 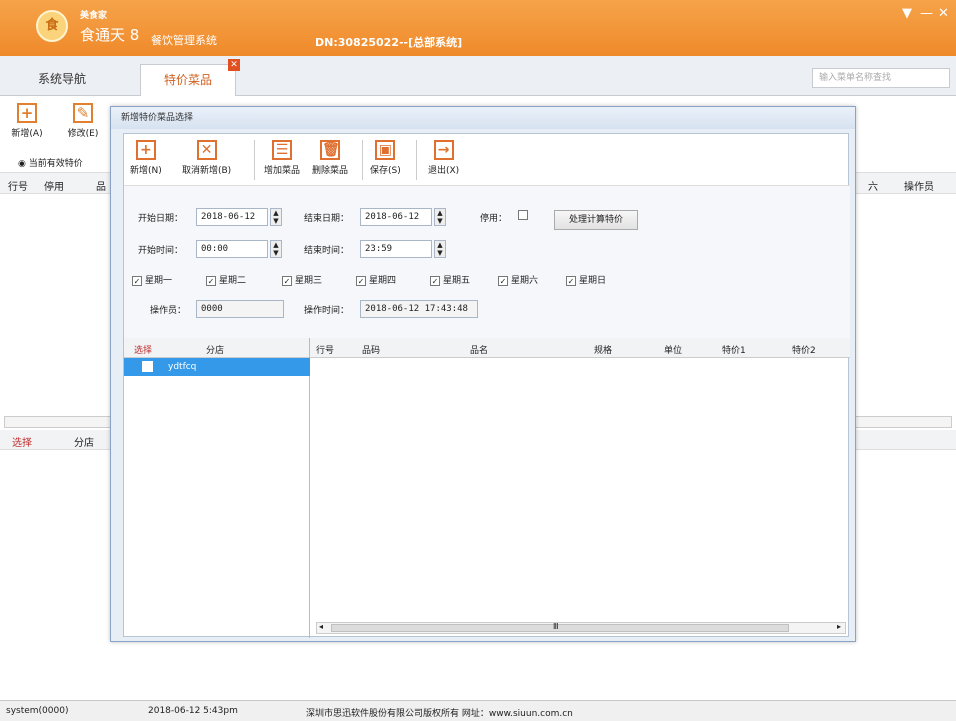 What do you see at coordinates (450, 279) in the screenshot?
I see `weekday-fri-checkbox: ✓ 星期五` at bounding box center [450, 279].